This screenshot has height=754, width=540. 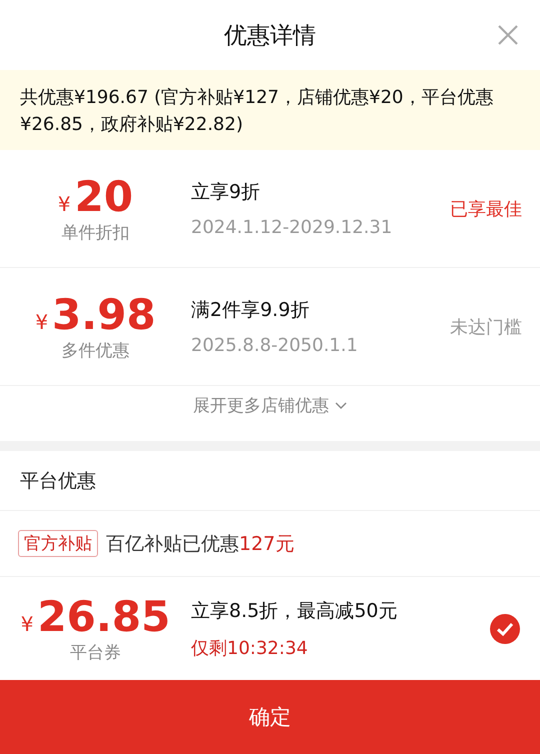 I want to click on offer-title: 满2件享9.9折, so click(x=250, y=310).